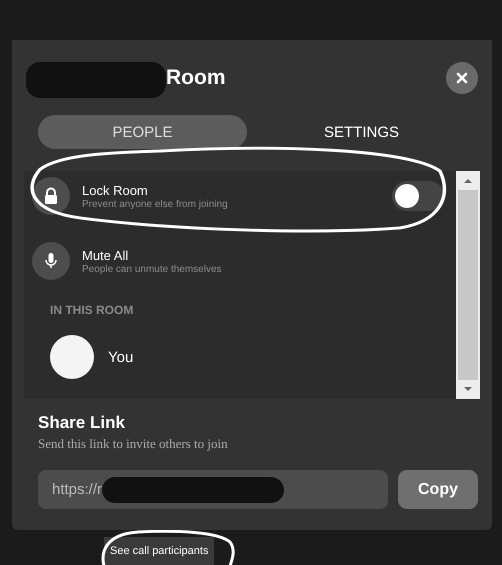  I want to click on tab: PEOPLE, so click(142, 132).